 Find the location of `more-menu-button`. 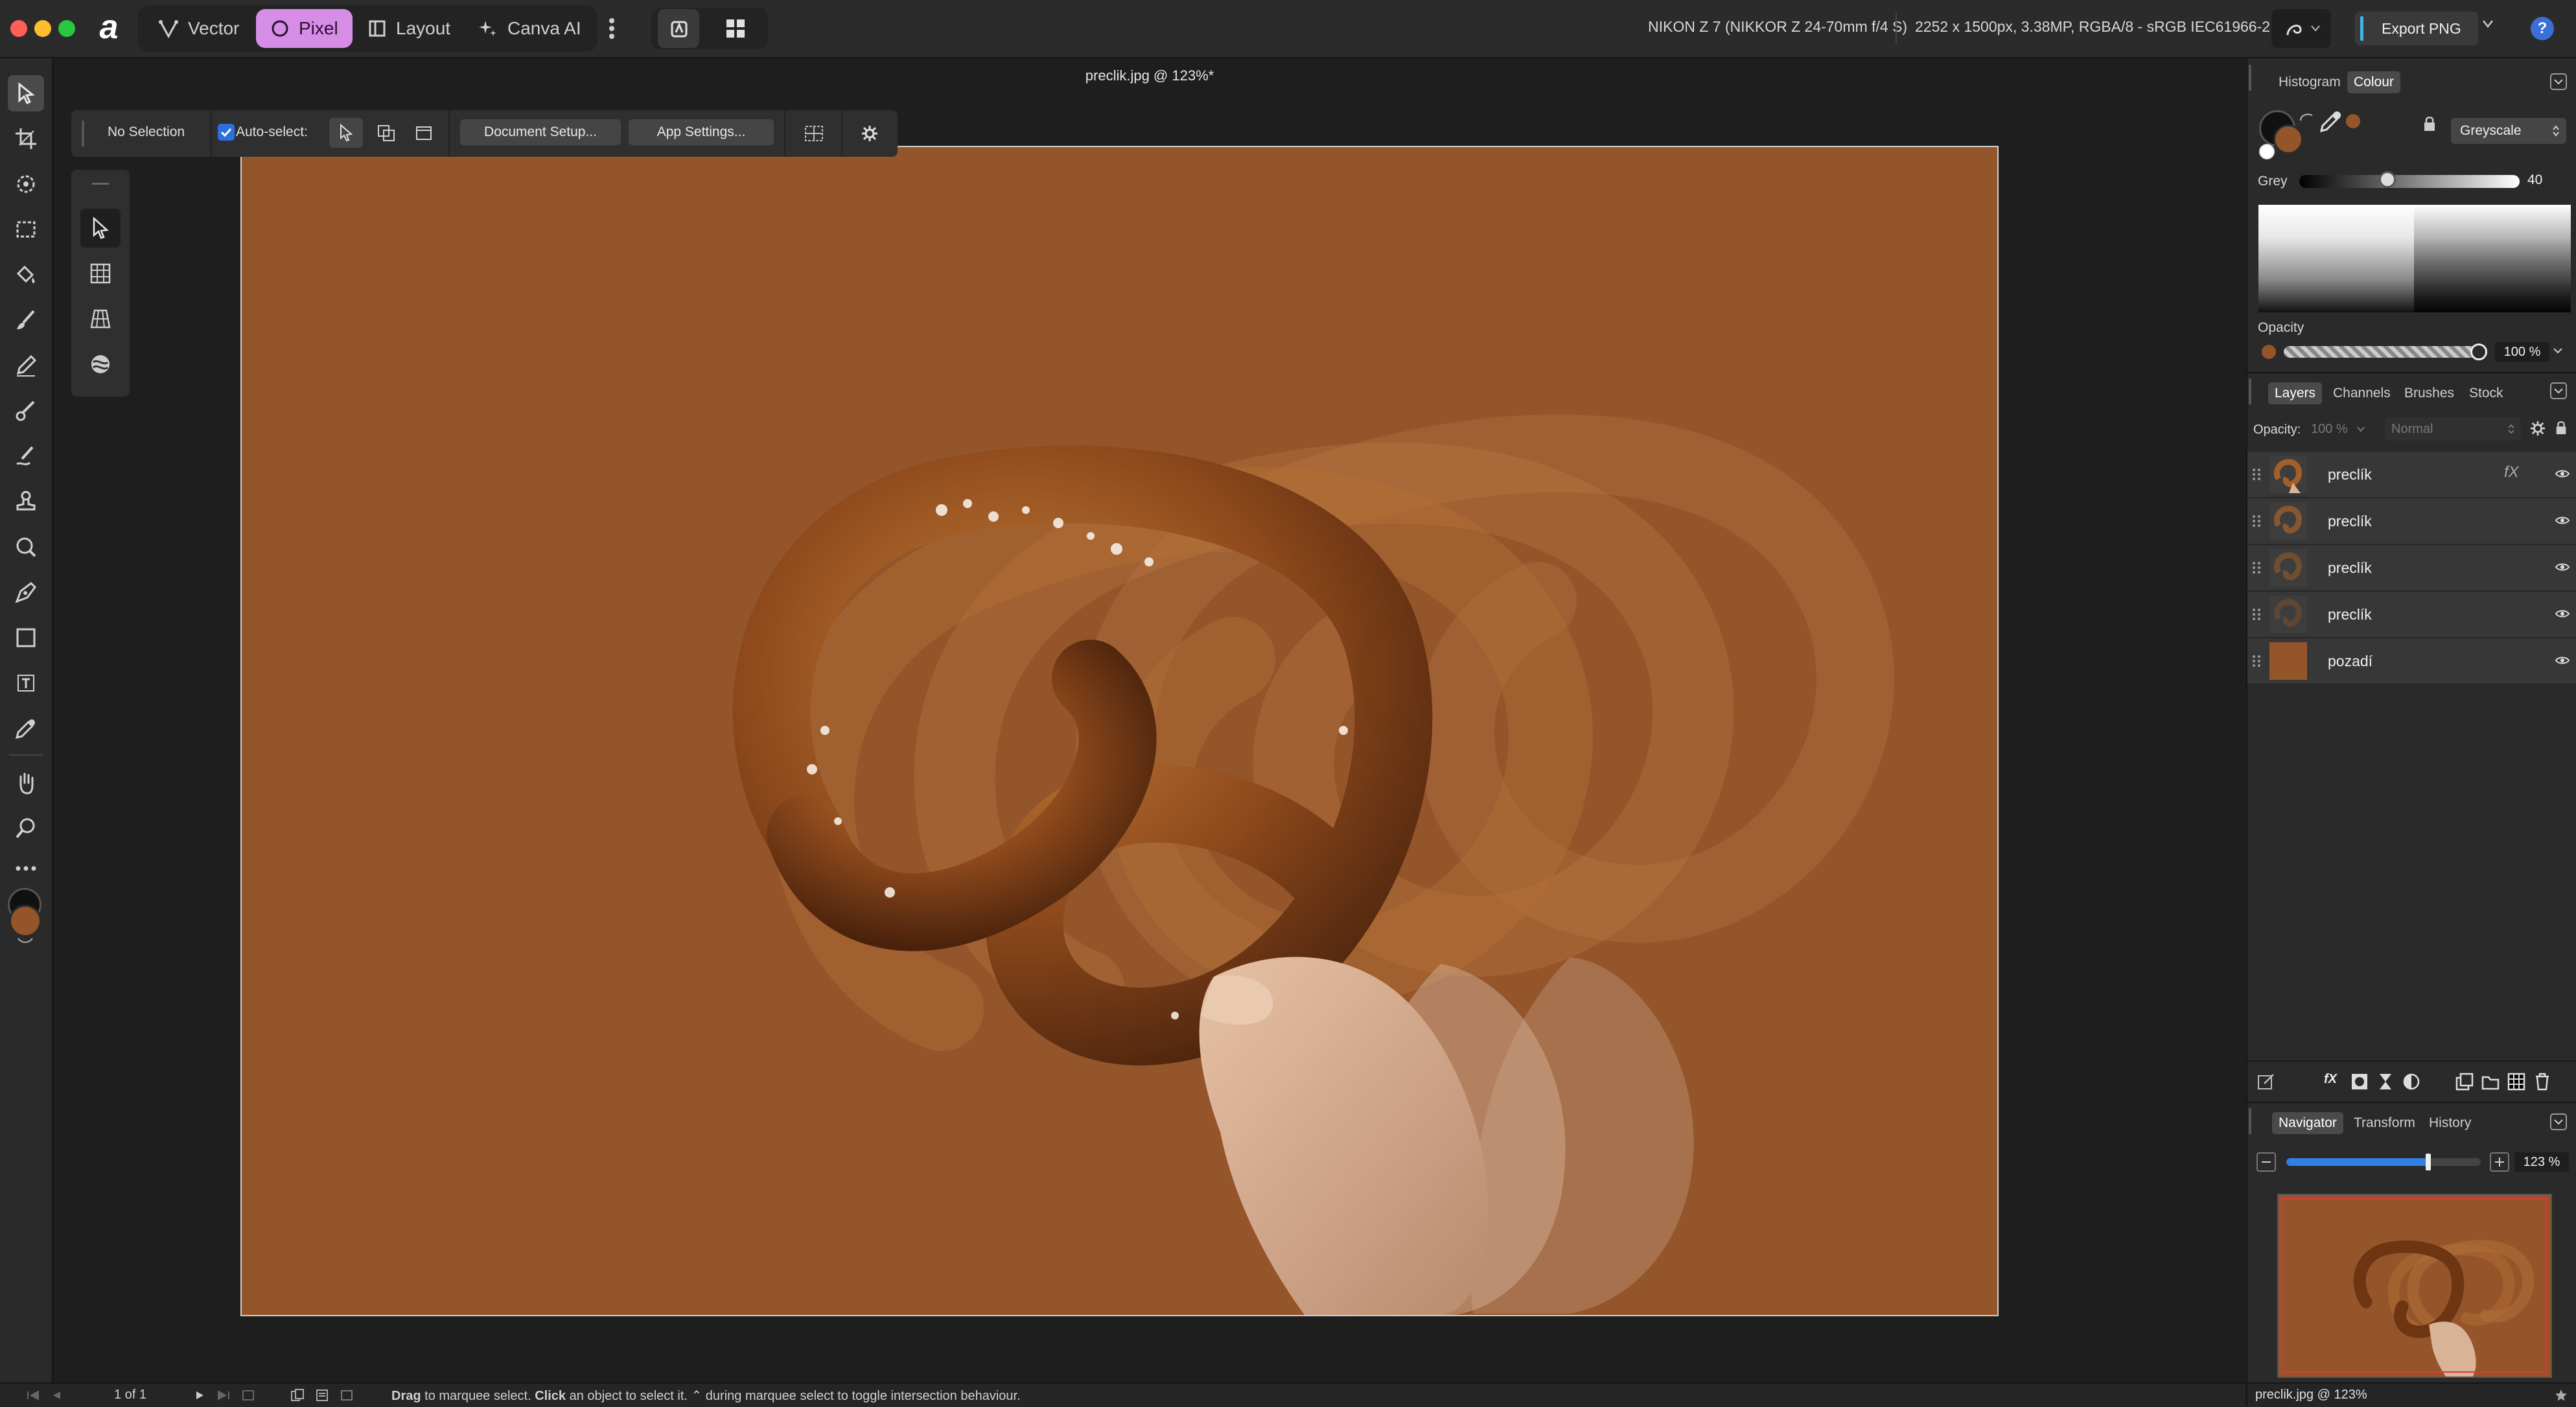

more-menu-button is located at coordinates (611, 29).